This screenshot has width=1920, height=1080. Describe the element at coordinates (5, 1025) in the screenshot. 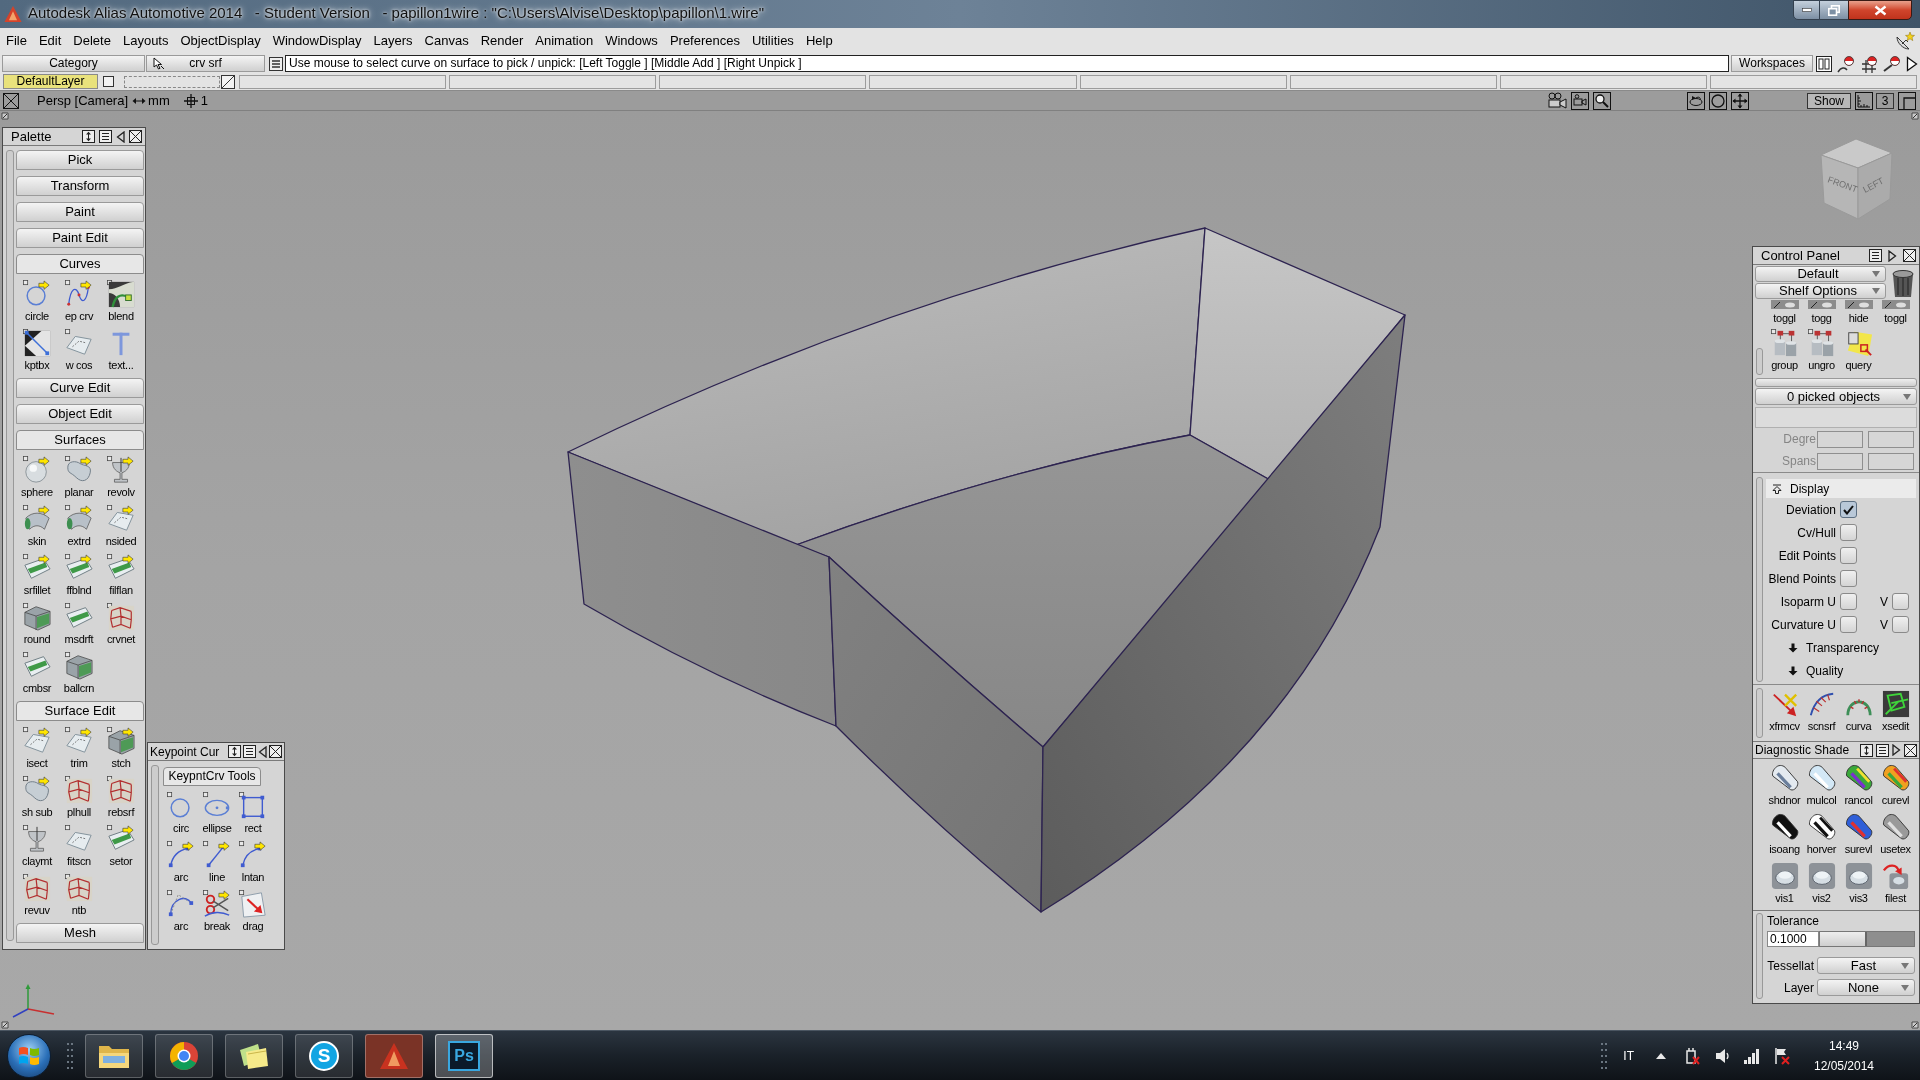

I see `corner-resize-icon` at that location.